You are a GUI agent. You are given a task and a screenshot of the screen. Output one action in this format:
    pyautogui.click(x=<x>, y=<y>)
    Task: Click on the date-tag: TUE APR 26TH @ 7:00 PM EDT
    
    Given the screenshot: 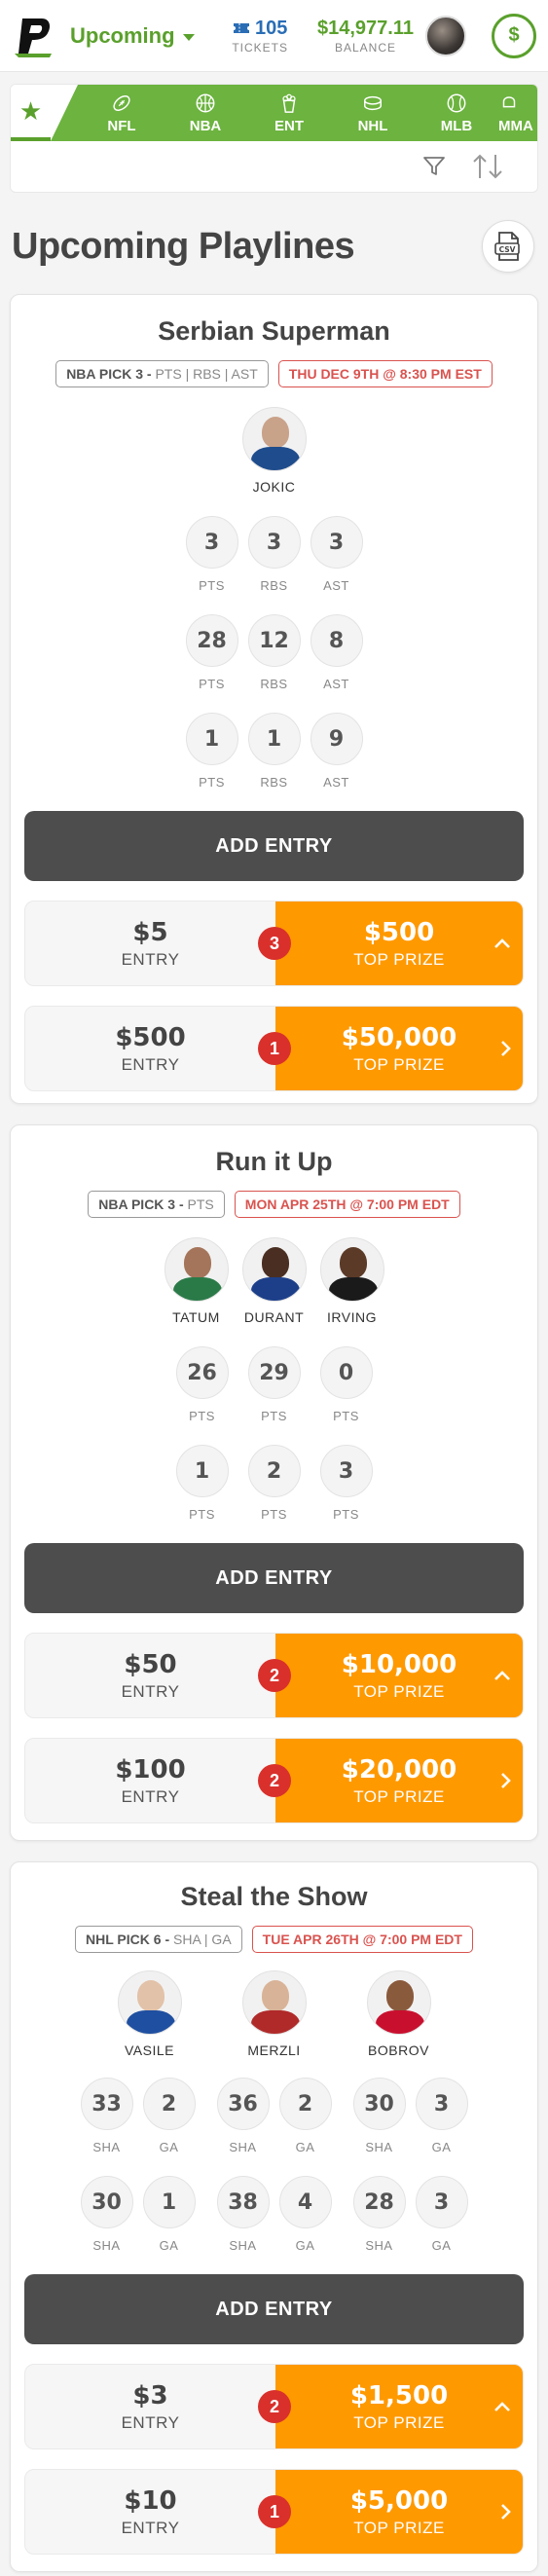 What is the action you would take?
    pyautogui.click(x=362, y=1939)
    